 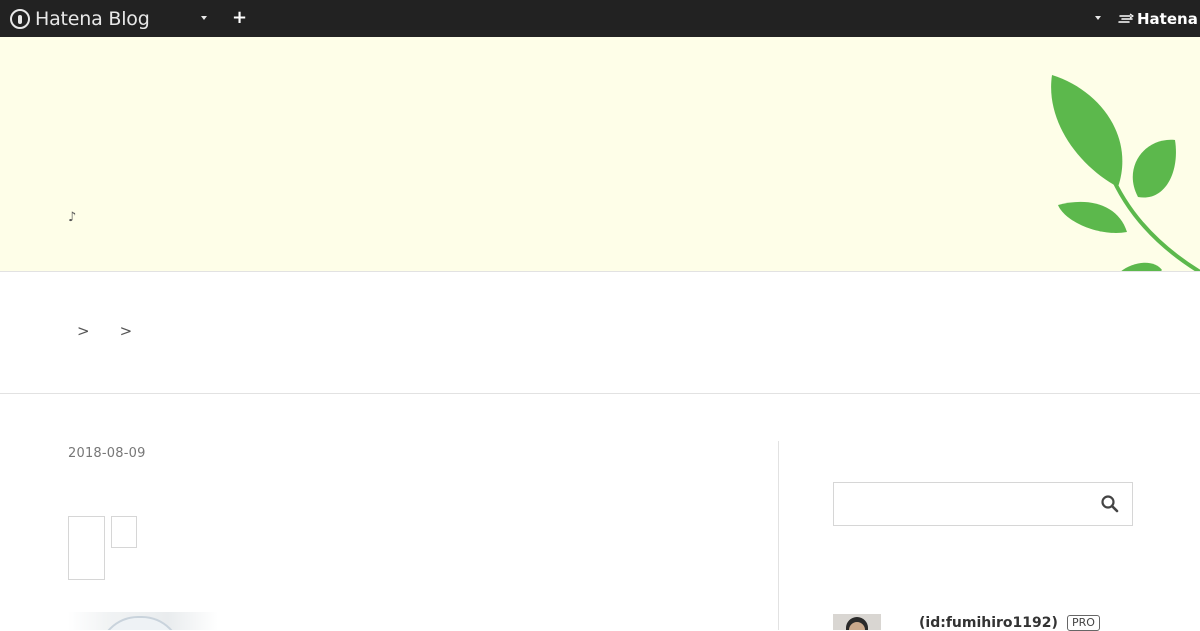 What do you see at coordinates (92, 19) in the screenshot?
I see `brand-label: Hatena Blog` at bounding box center [92, 19].